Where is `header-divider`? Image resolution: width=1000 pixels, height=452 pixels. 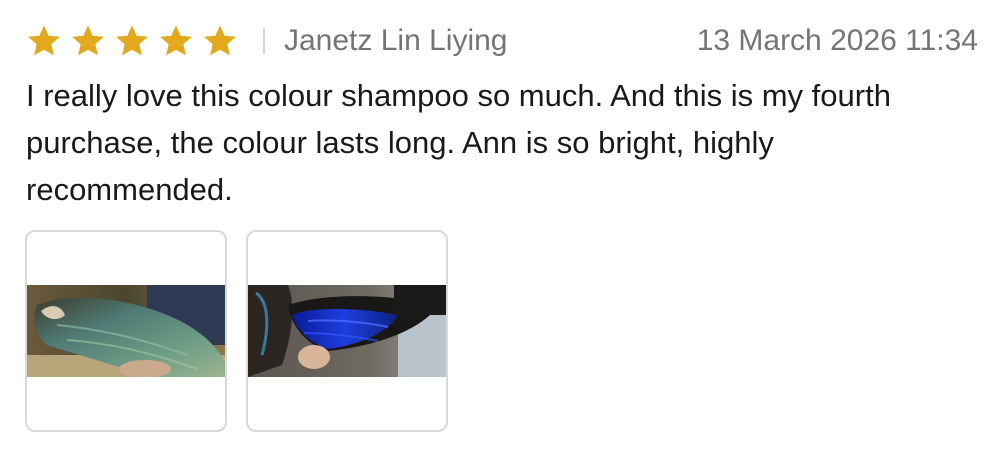
header-divider is located at coordinates (264, 41).